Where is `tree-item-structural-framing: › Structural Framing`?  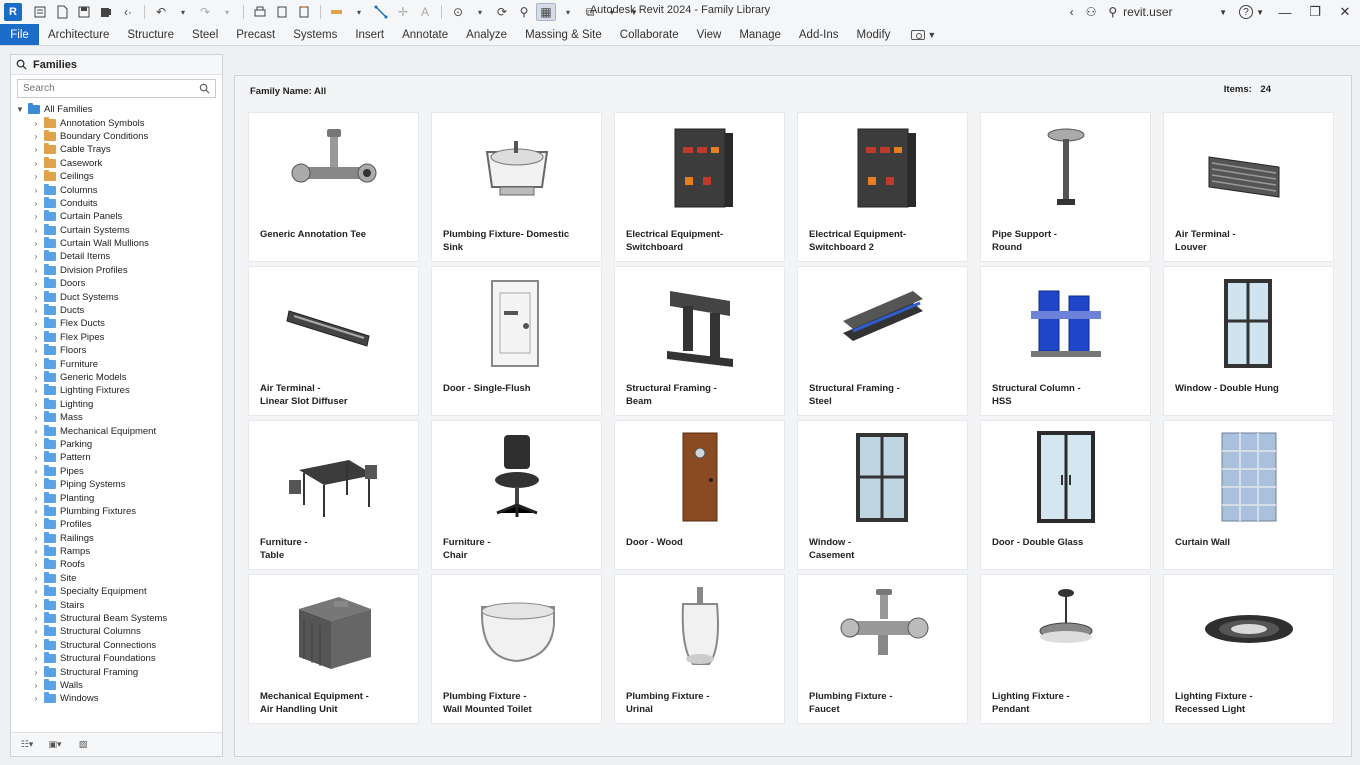 tree-item-structural-framing: › Structural Framing is located at coordinates (116, 671).